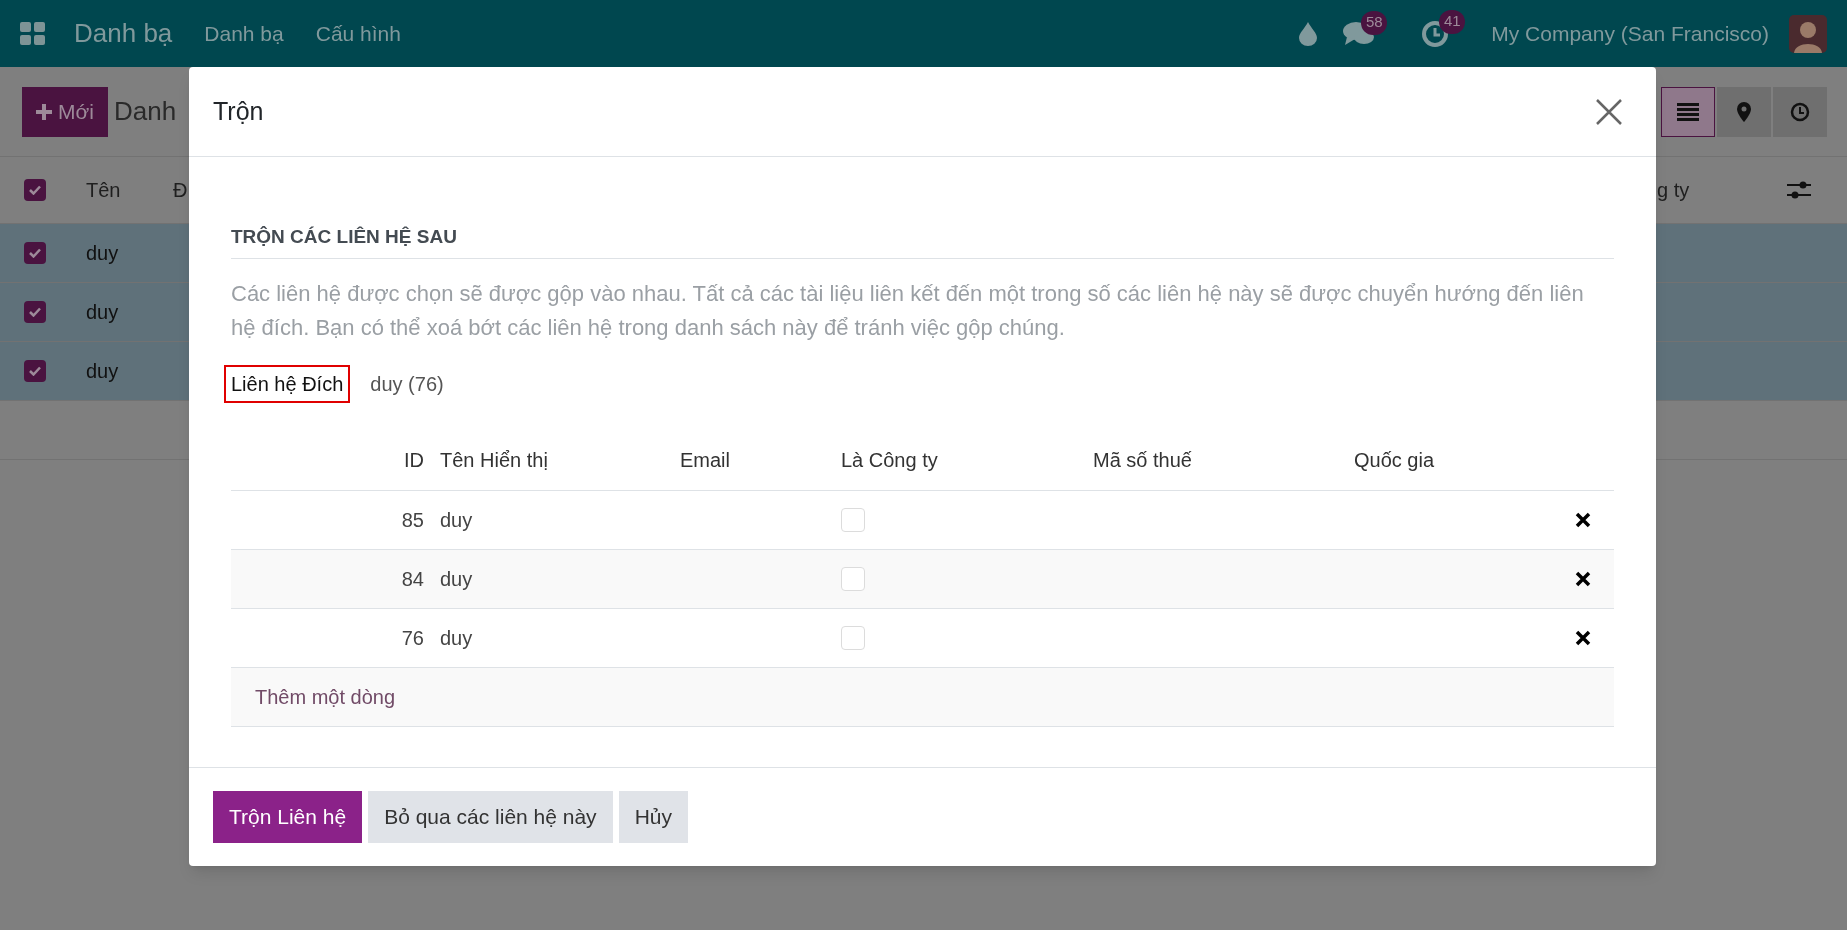  I want to click on column-header: Mã số thuế, so click(1215, 460).